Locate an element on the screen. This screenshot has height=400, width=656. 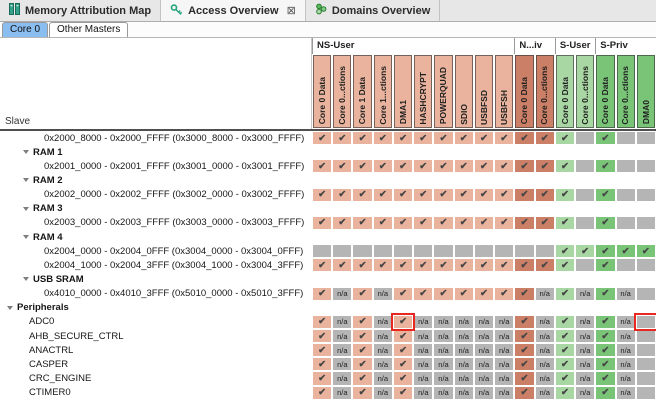
column-header: HASHCRYPT is located at coordinates (423, 91).